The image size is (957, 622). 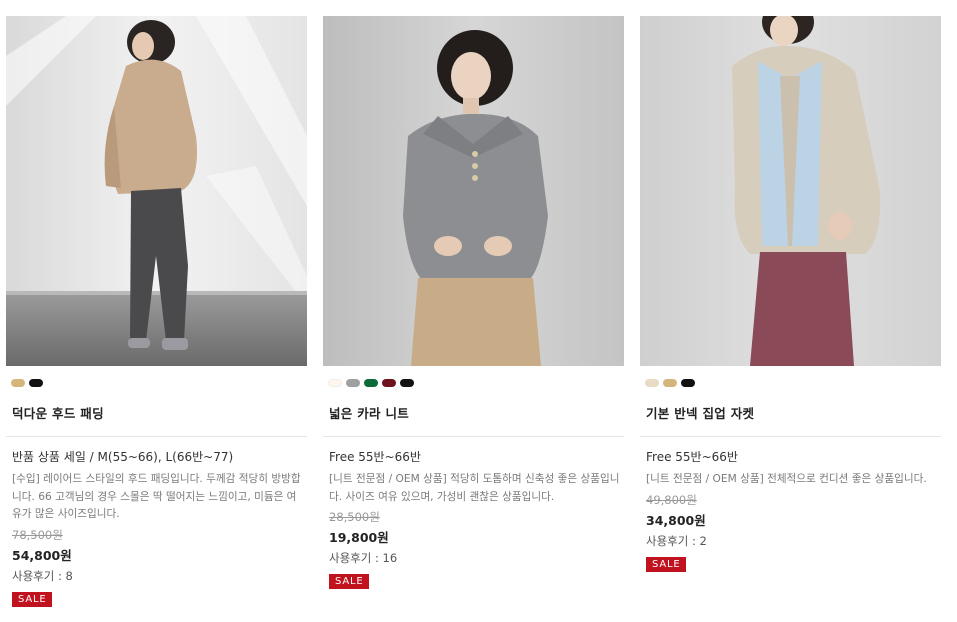 What do you see at coordinates (42, 575) in the screenshot?
I see `review-count: 사용후기 : 8` at bounding box center [42, 575].